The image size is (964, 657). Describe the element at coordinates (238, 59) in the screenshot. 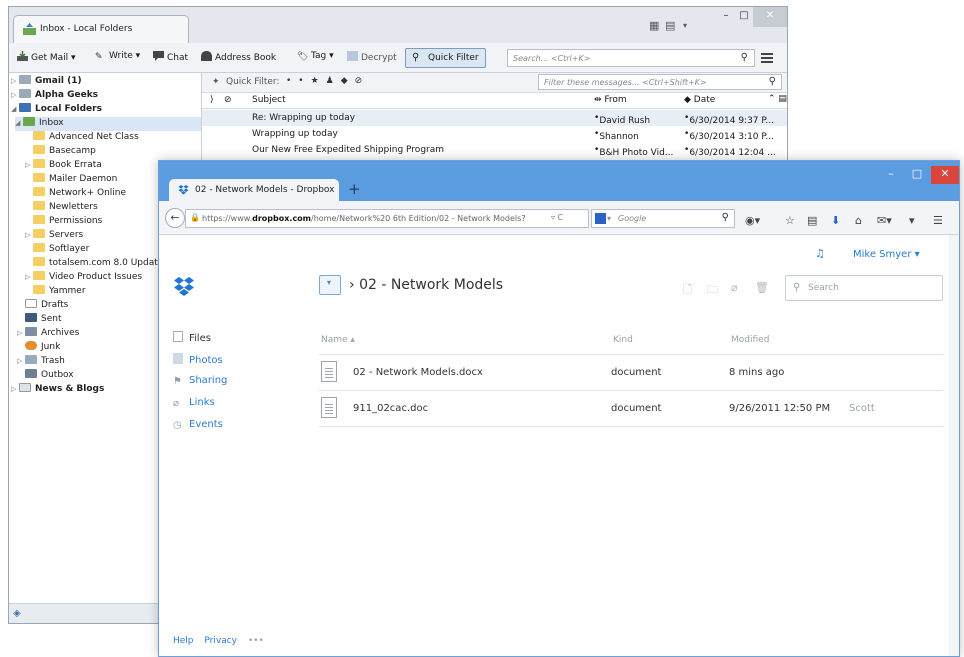

I see `address-book-button: Address Book` at that location.